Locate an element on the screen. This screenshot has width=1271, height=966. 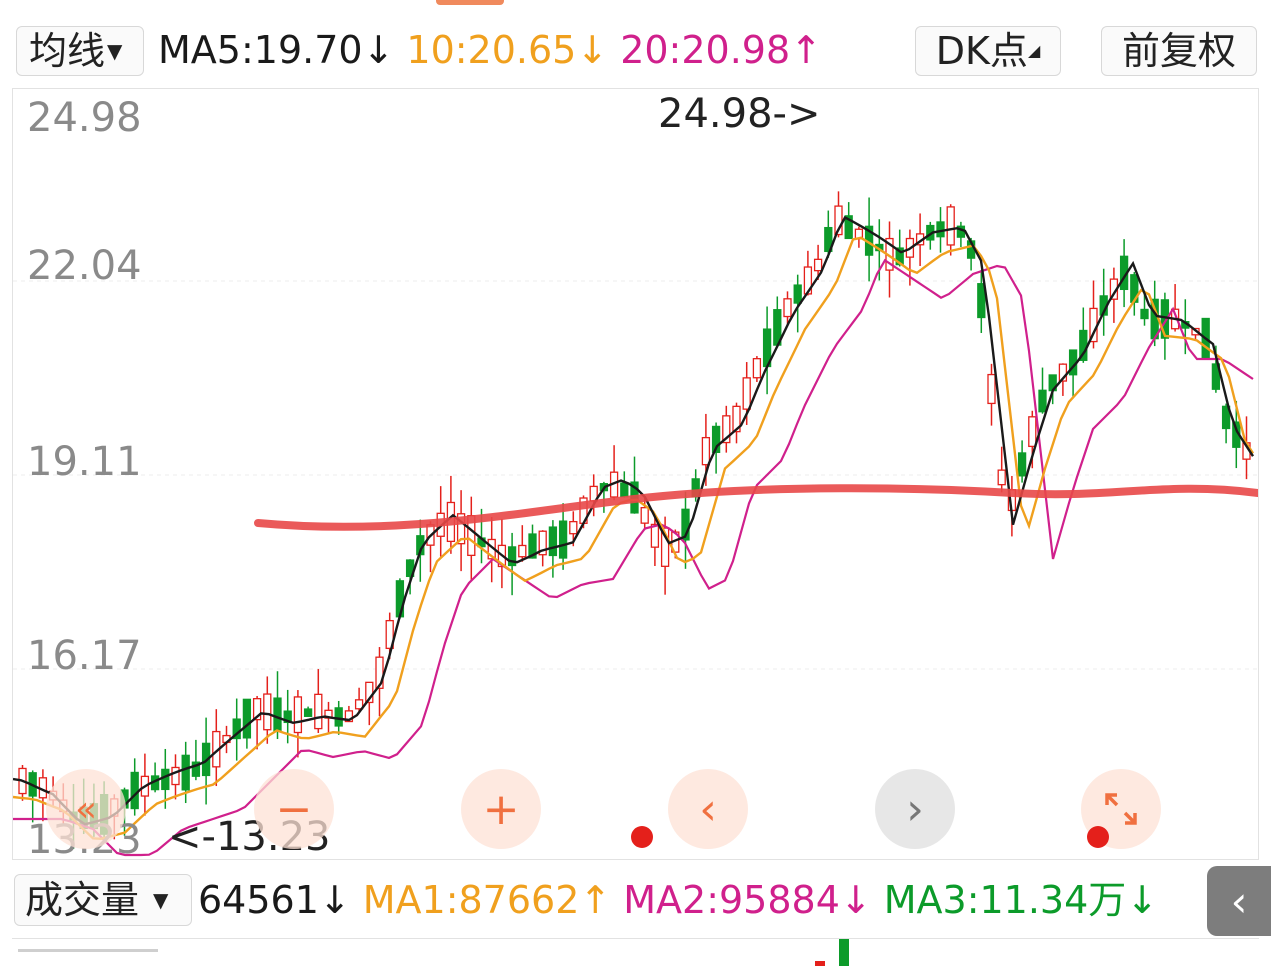
high-price-annotation: 24.98-> is located at coordinates (739, 114).